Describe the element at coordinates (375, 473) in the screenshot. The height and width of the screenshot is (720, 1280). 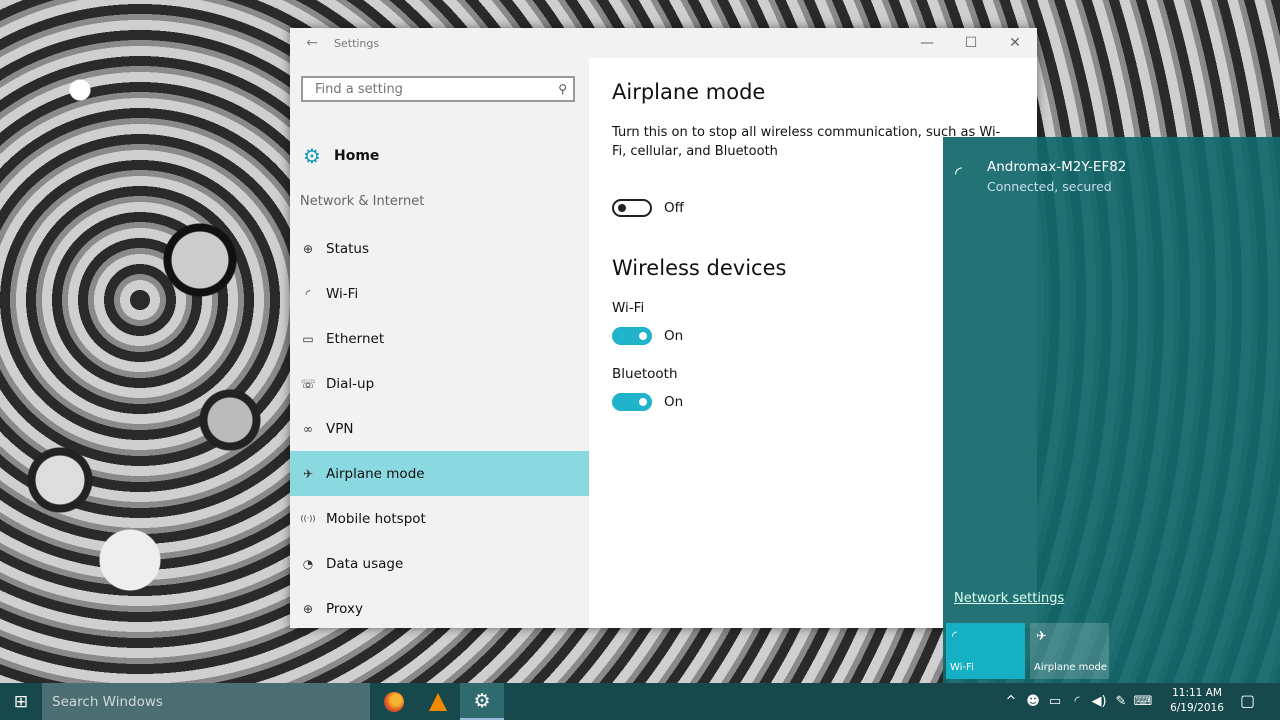
I see `sidebar-item-label: Airplane mode` at that location.